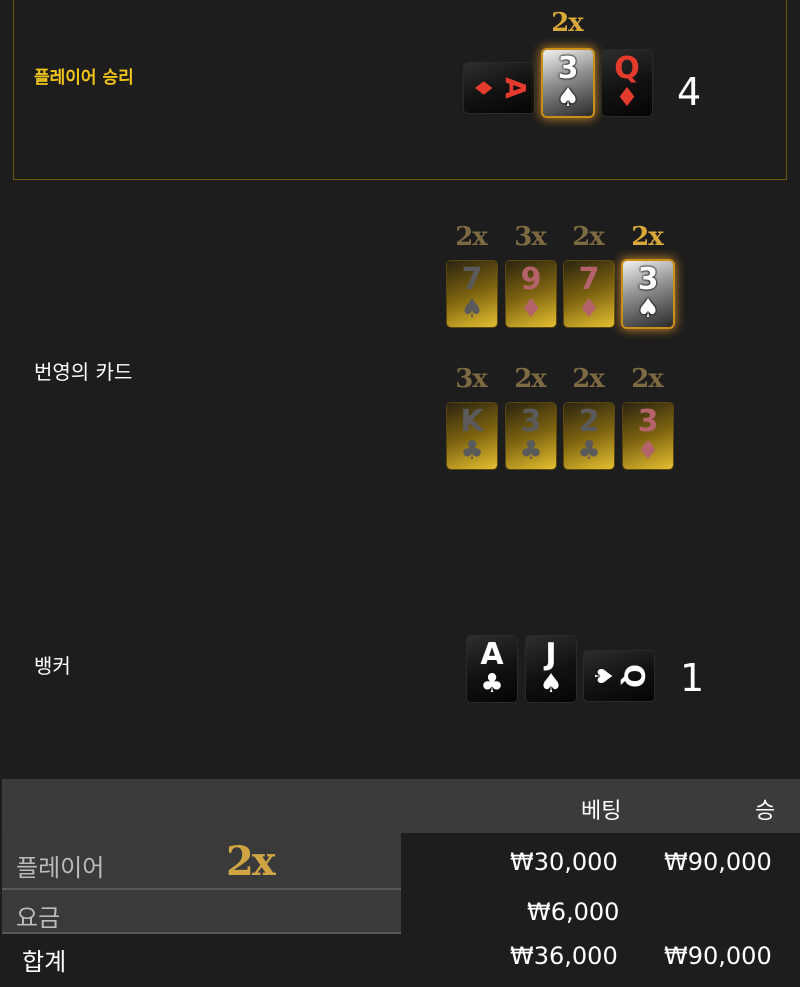  I want to click on card-rank: K, so click(472, 421).